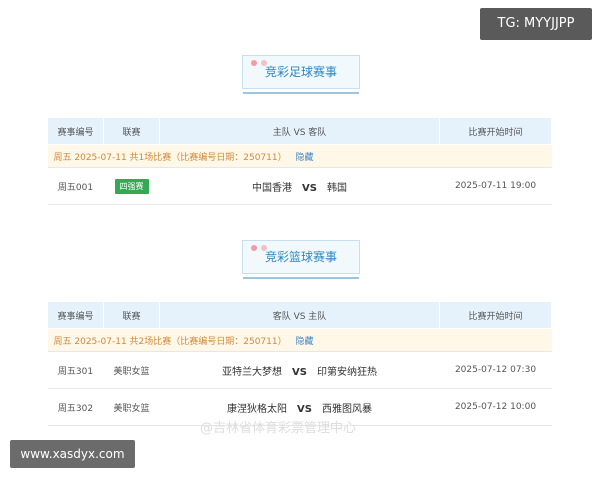 This screenshot has height=480, width=600. I want to click on home-team: 印第安纳狂热, so click(346, 372).